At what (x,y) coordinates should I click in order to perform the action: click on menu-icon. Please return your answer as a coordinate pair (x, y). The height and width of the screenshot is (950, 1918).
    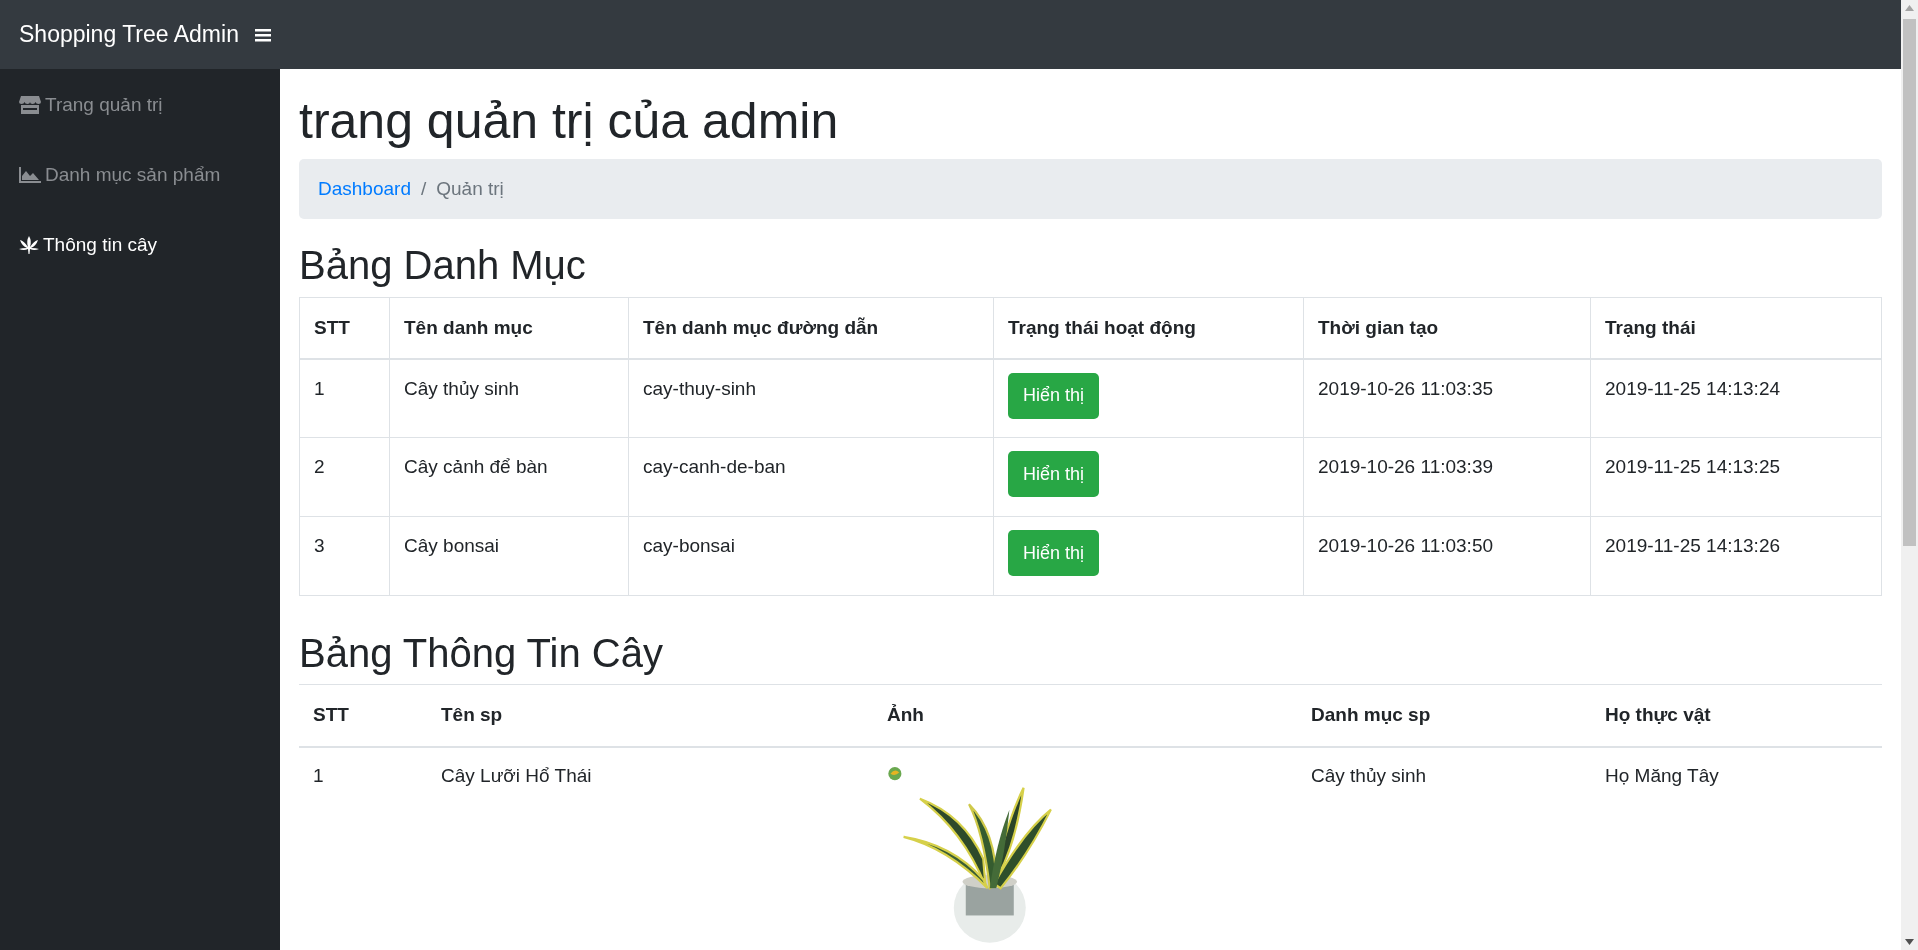
    Looking at the image, I should click on (262, 34).